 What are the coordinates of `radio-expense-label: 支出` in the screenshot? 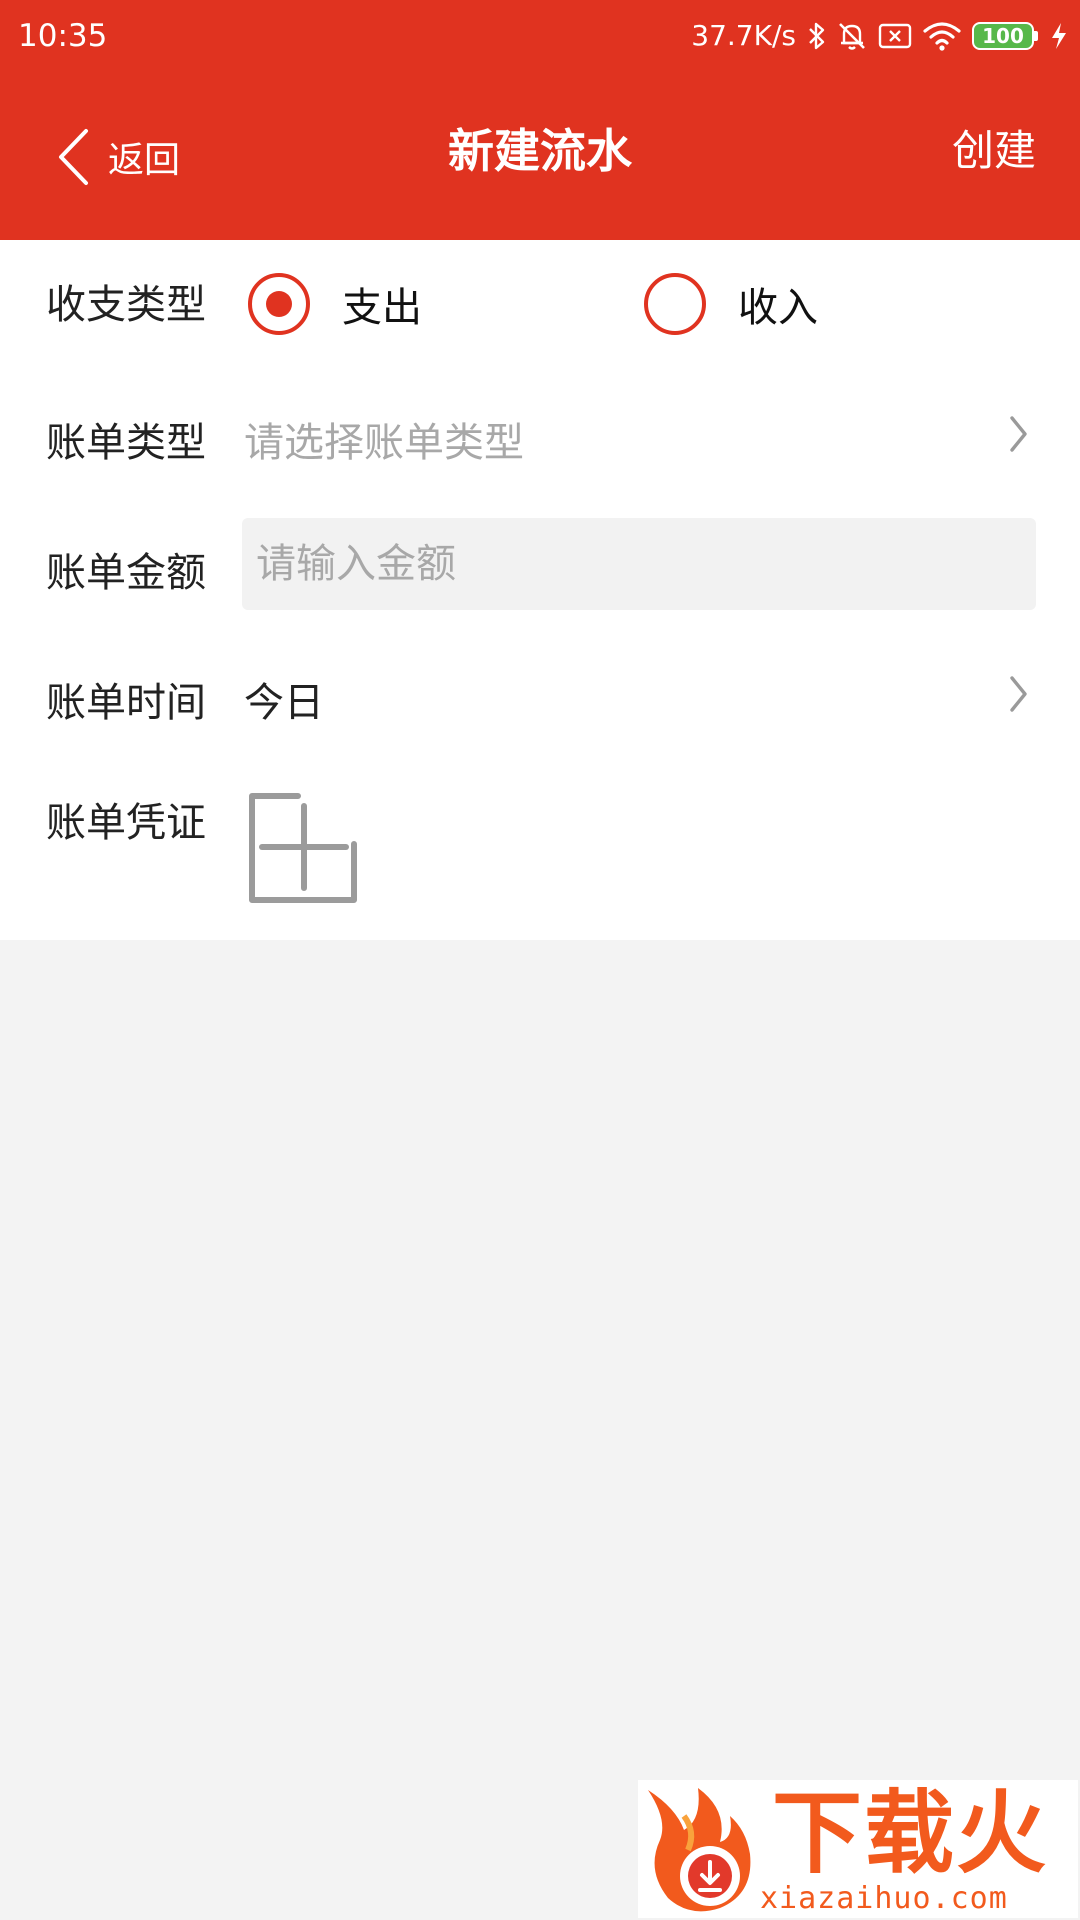 It's located at (382, 308).